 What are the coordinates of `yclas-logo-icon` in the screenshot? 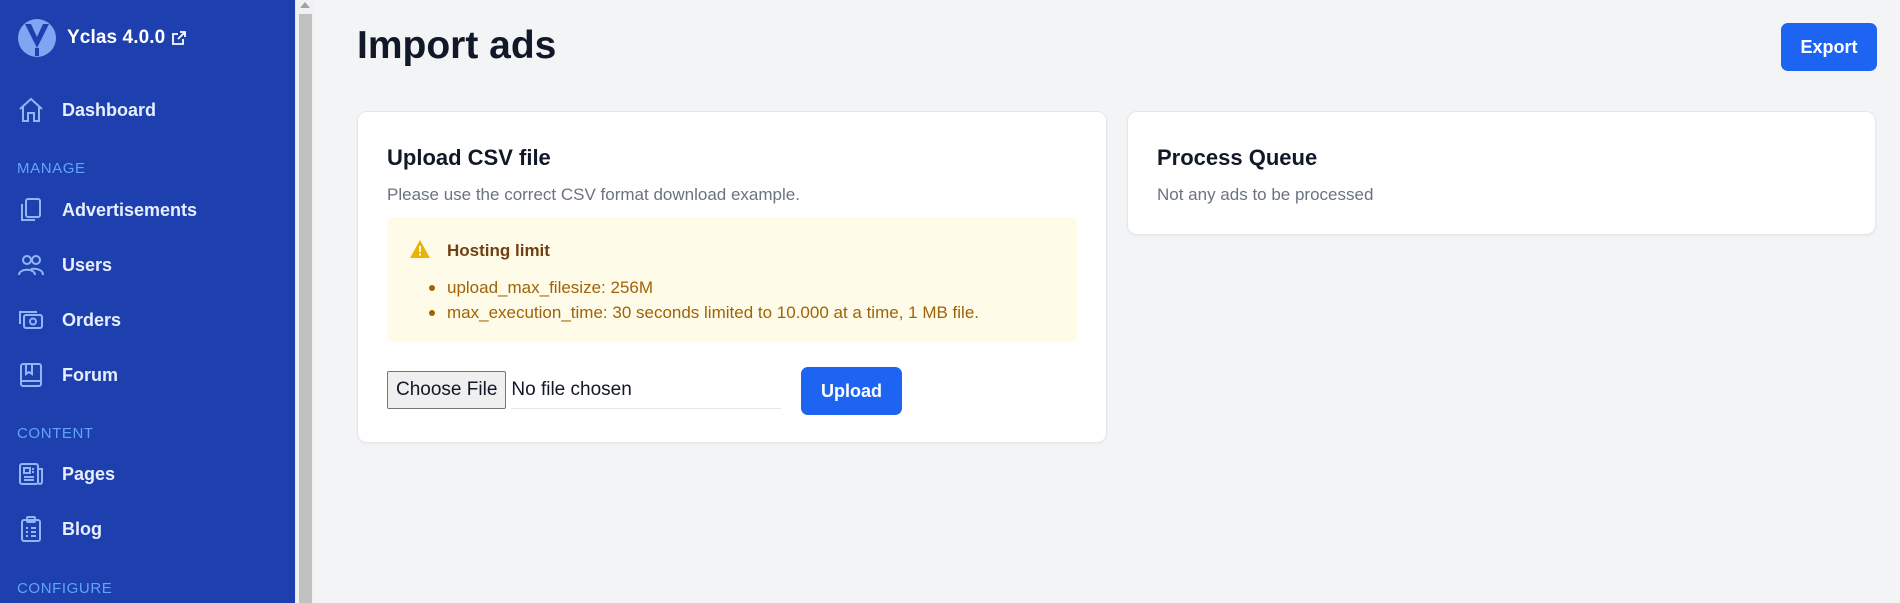 It's located at (37, 38).